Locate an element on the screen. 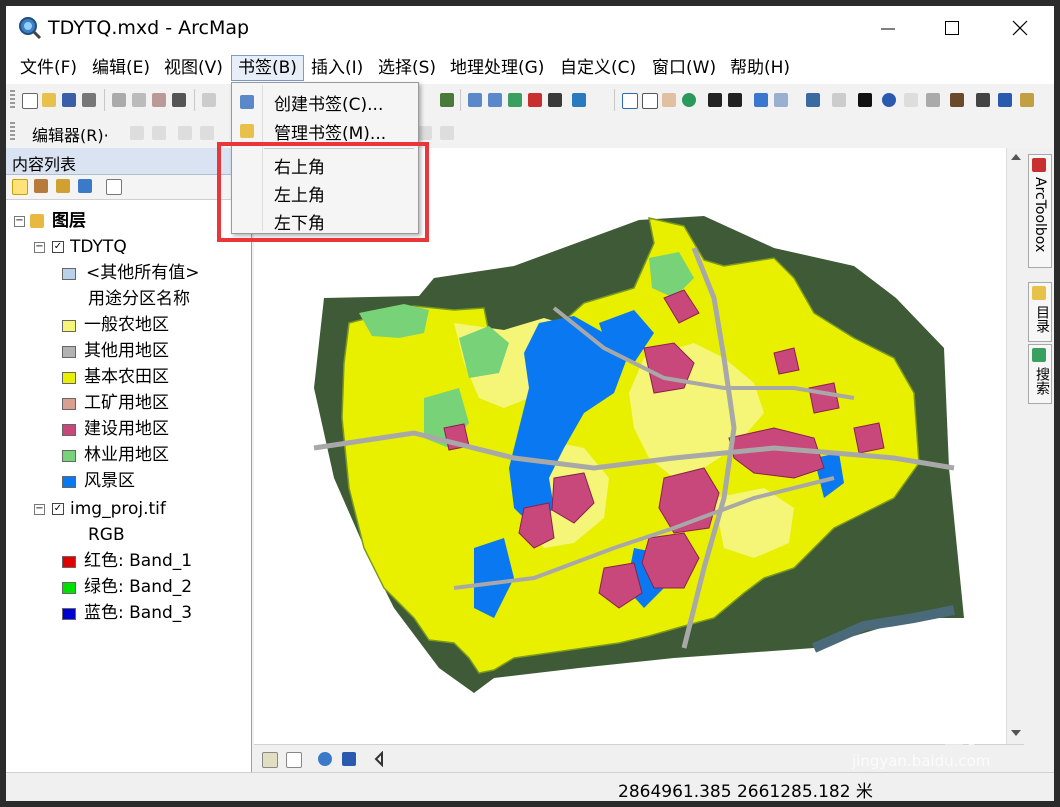  edit-tool-icon is located at coordinates (137, 133).